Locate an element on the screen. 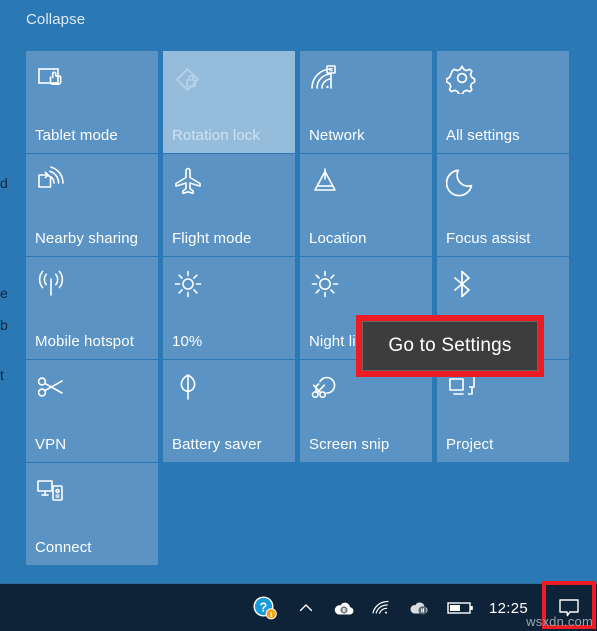 The image size is (597, 631). quick-action-label: Tablet mode is located at coordinates (76, 135).